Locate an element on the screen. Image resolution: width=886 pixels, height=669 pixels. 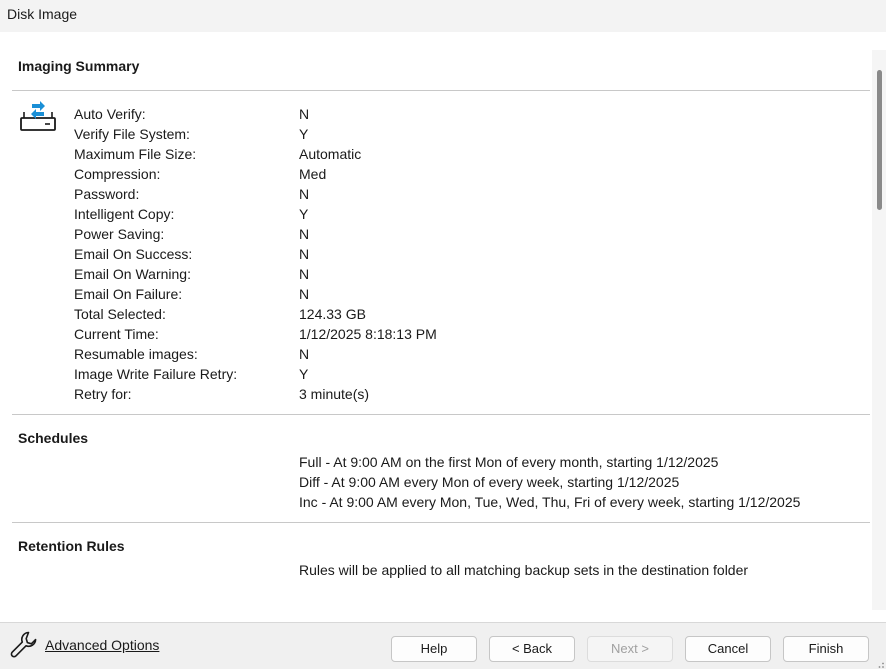
summary-row: Resumable images: N is located at coordinates (430, 354).